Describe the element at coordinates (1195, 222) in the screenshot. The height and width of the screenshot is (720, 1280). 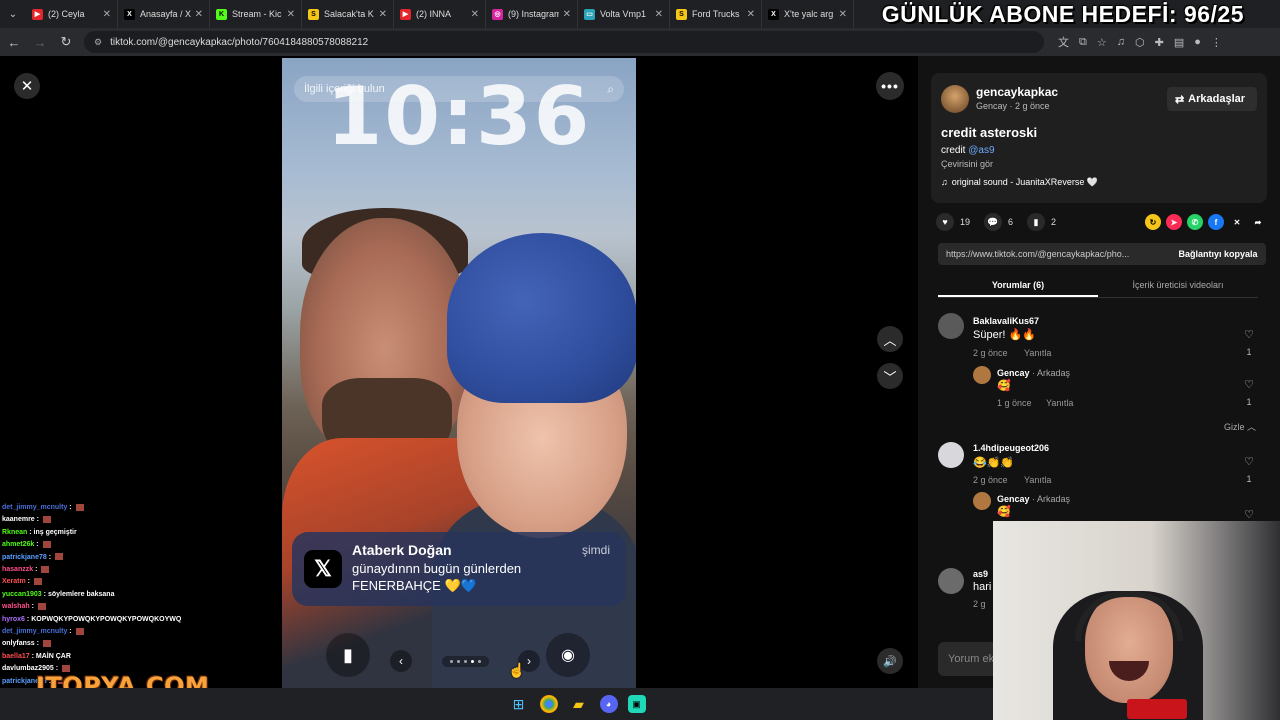
I see `whatsapp-icon: ✆` at that location.